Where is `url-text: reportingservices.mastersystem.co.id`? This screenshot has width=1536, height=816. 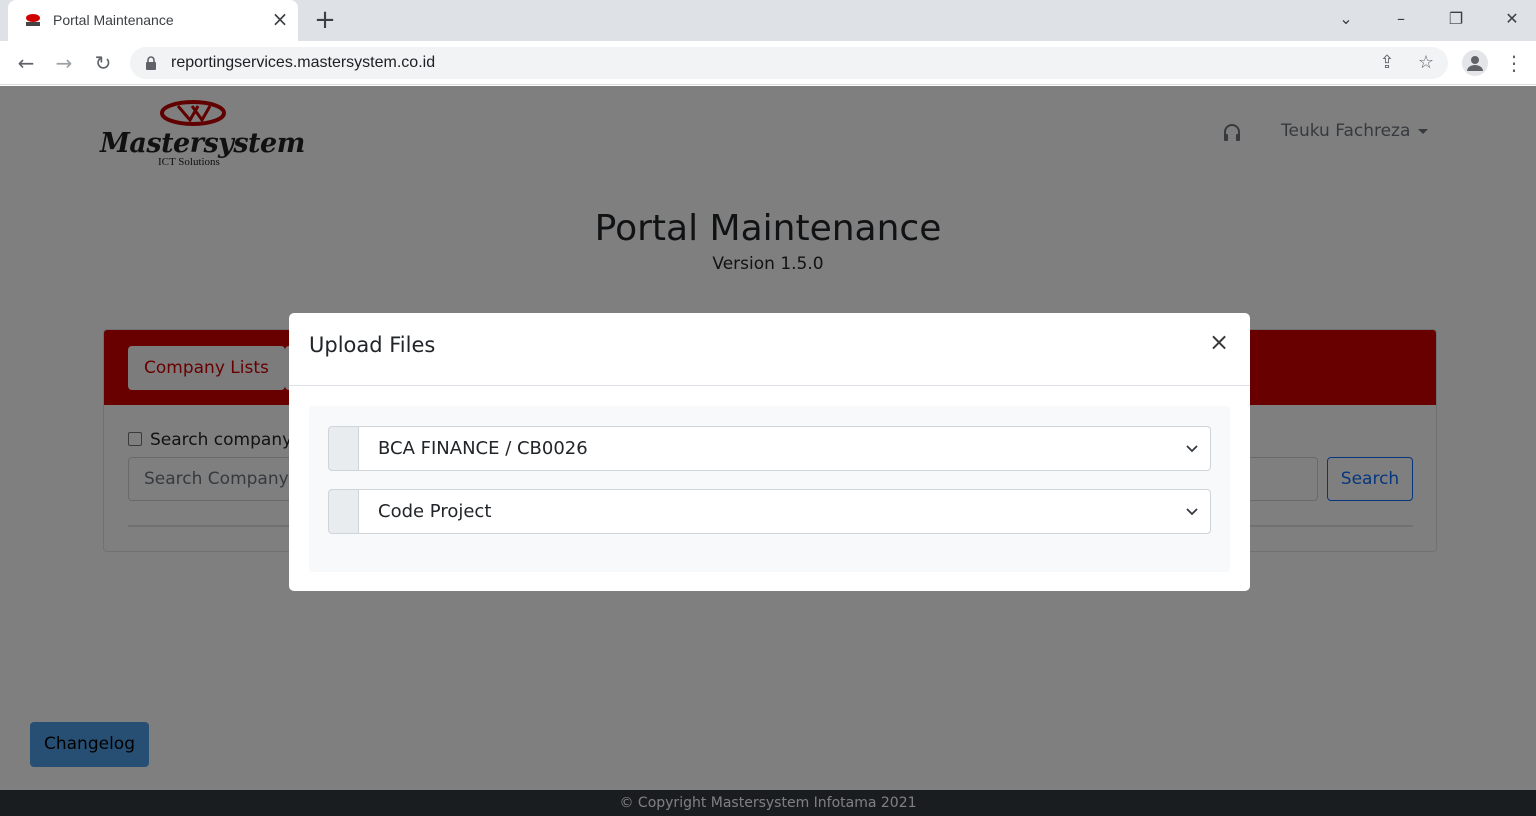 url-text: reportingservices.mastersystem.co.id is located at coordinates (303, 62).